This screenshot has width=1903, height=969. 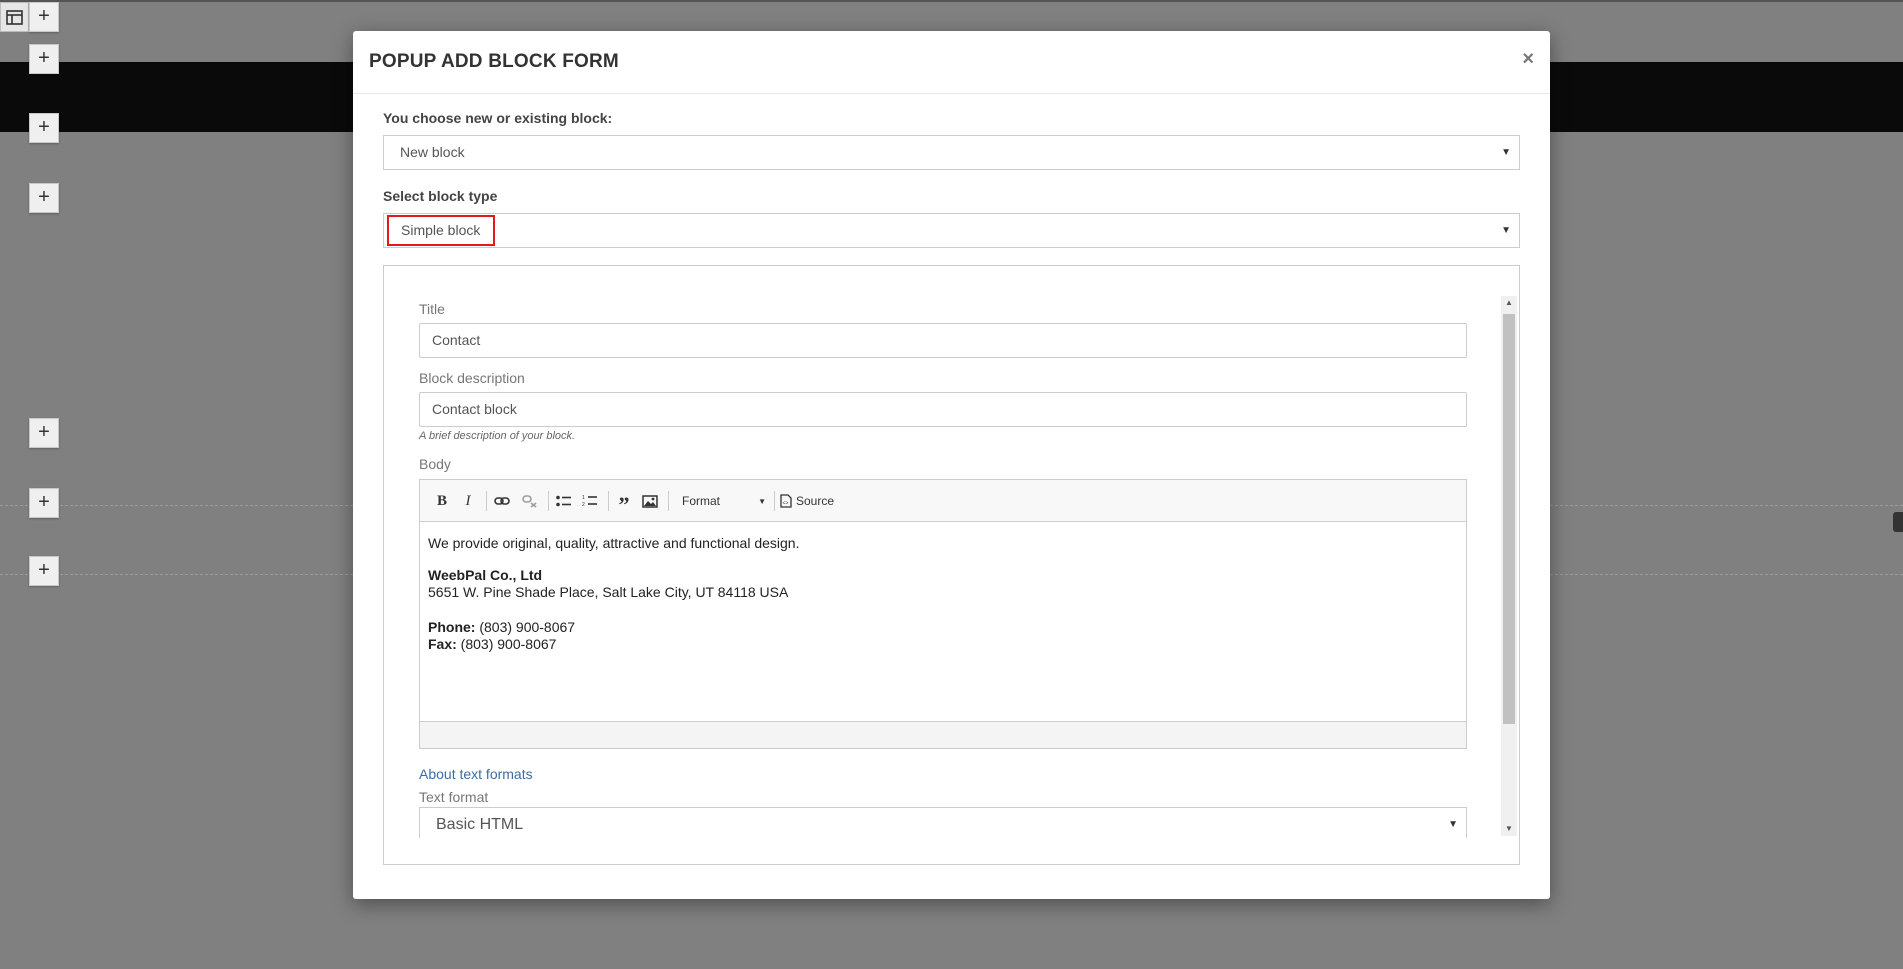 I want to click on title-label: Title, so click(x=432, y=309).